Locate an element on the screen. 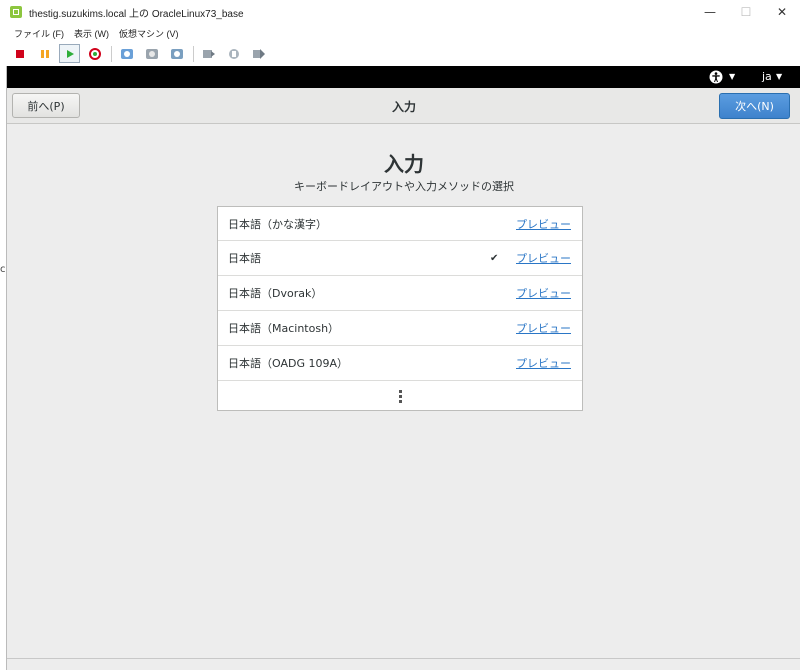 The width and height of the screenshot is (800, 670). menu-file: ファイル (F) is located at coordinates (39, 33).